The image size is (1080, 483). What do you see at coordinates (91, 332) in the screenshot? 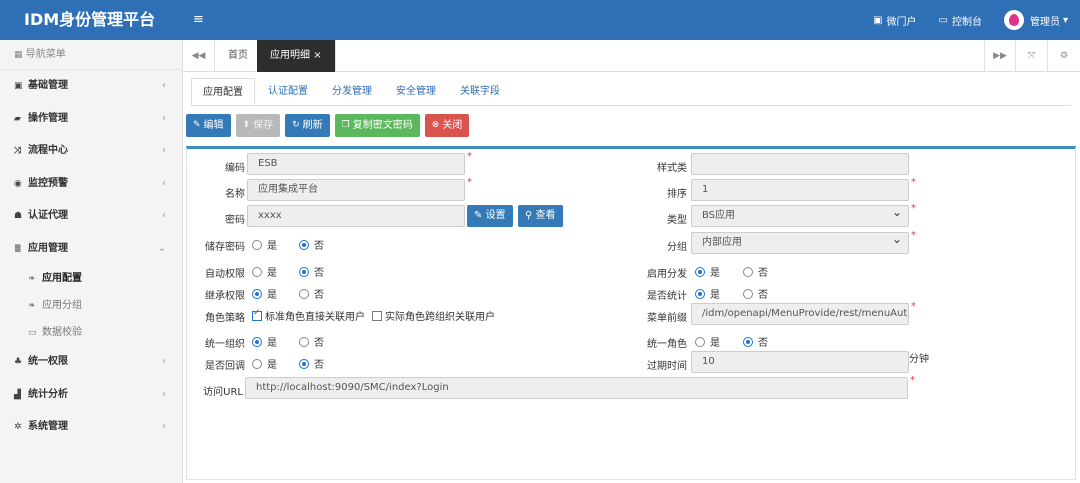
I see `sidebar-subitem-data-check: ▭ 数据校验` at bounding box center [91, 332].